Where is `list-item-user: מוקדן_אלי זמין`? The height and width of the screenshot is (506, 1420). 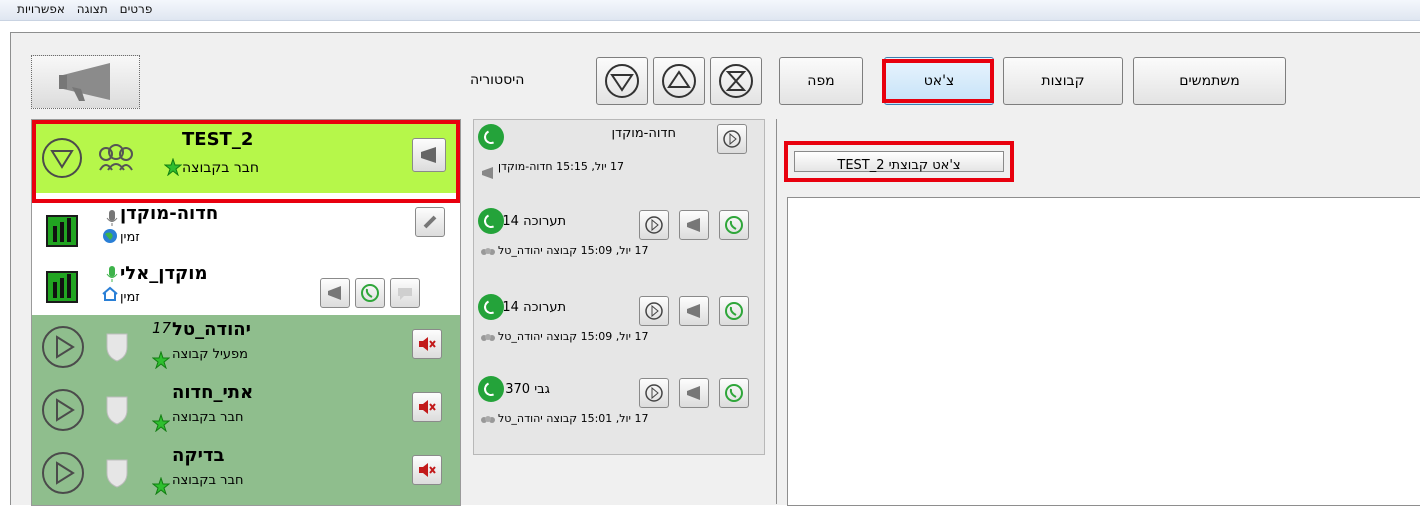
list-item-user: מוקדן_אלי זמין is located at coordinates (246, 287).